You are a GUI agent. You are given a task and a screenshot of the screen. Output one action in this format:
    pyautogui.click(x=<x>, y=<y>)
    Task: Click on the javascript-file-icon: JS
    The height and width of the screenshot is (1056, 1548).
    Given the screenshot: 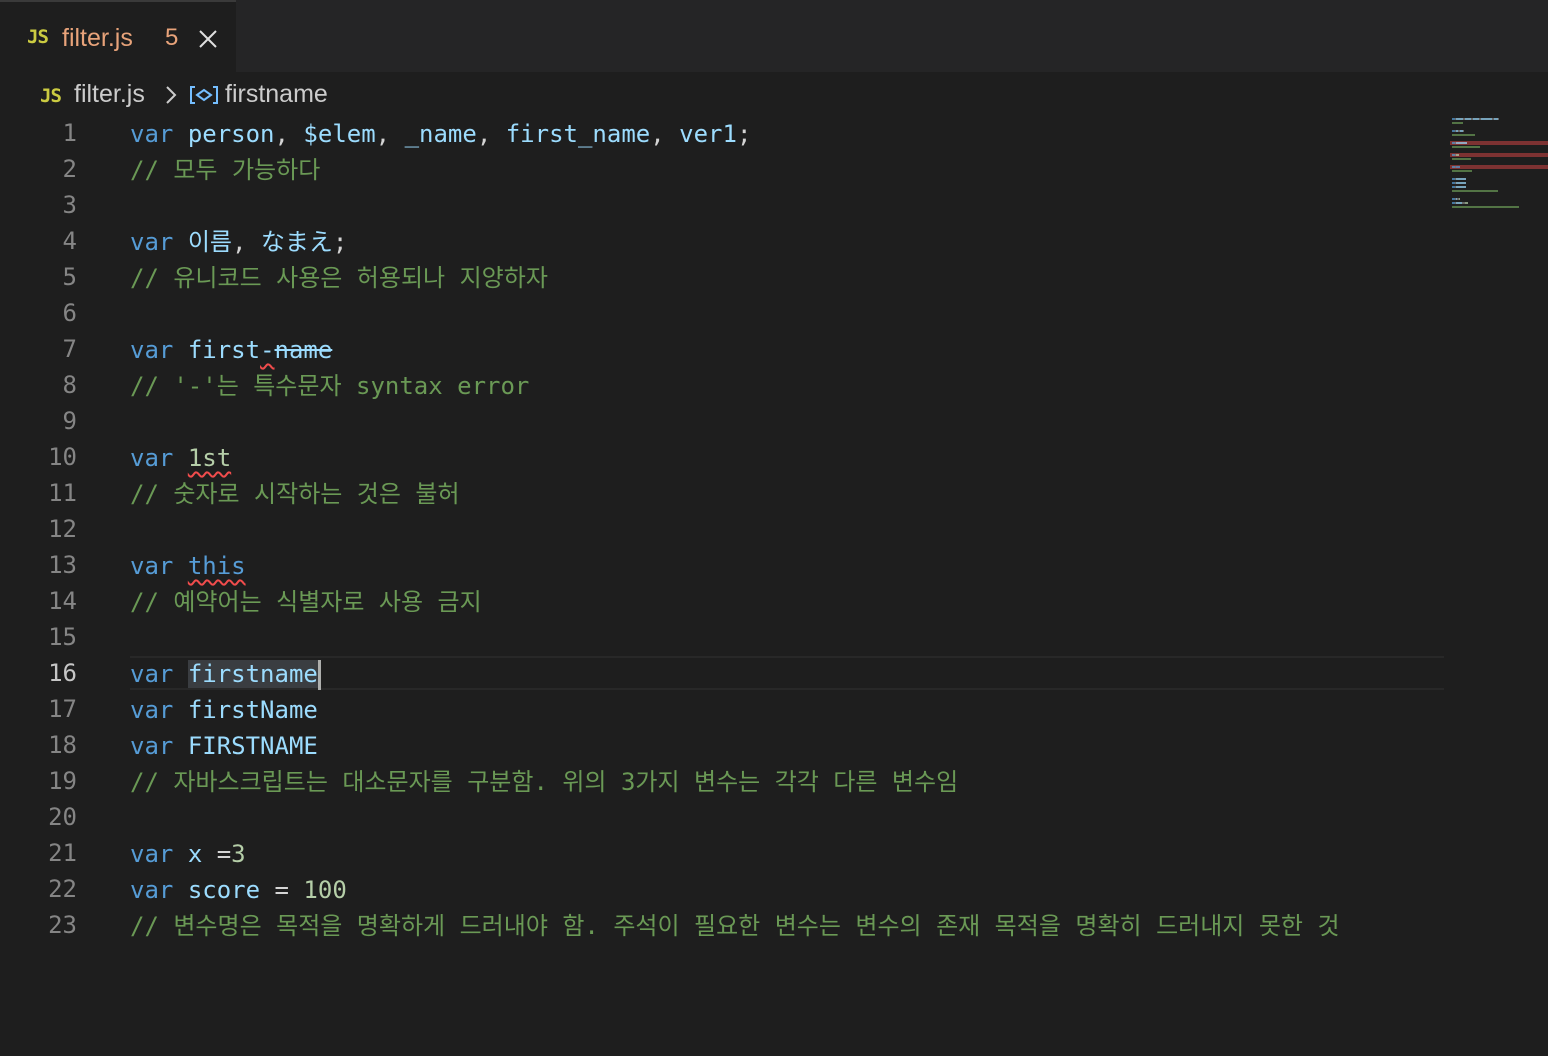 What is the action you would take?
    pyautogui.click(x=51, y=96)
    